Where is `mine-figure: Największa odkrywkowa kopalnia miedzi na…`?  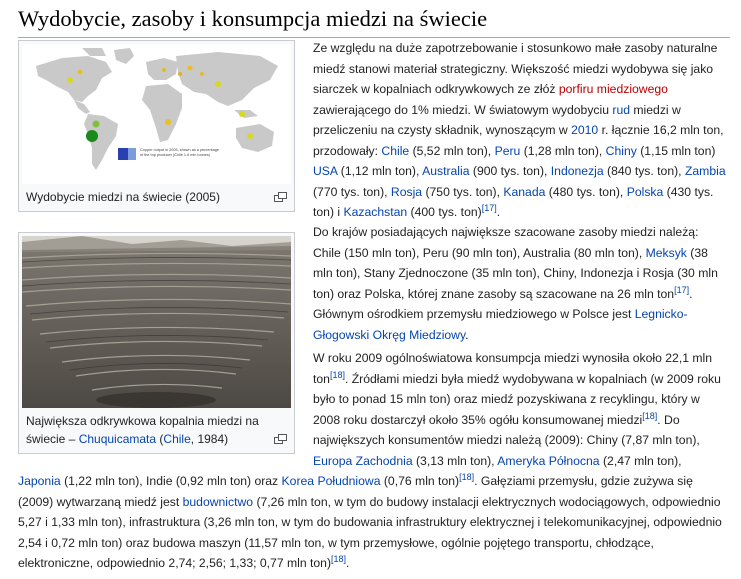 mine-figure: Największa odkrywkowa kopalnia miedzi na… is located at coordinates (156, 343).